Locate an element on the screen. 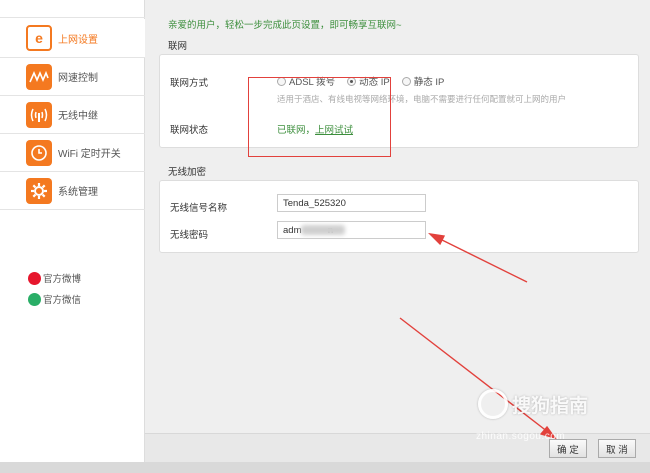 This screenshot has width=650, height=473. cancel-button: 取 消 is located at coordinates (617, 448).